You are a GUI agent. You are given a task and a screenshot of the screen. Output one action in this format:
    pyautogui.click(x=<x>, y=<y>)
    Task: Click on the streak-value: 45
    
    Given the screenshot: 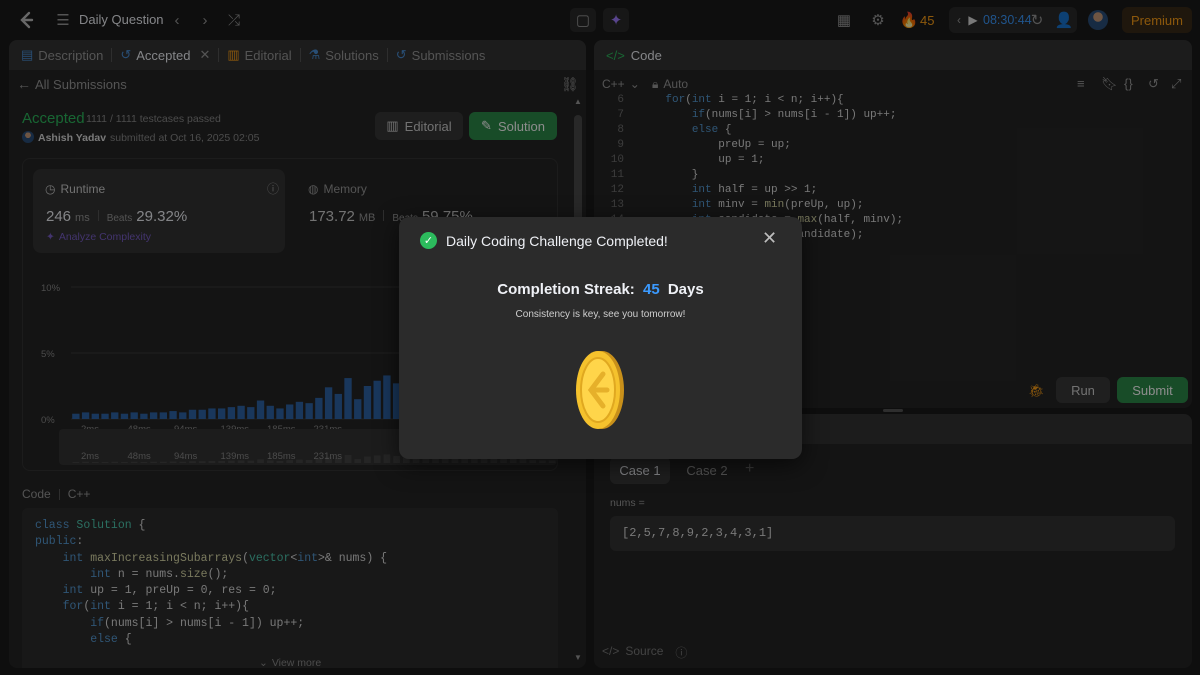 What is the action you would take?
    pyautogui.click(x=651, y=289)
    